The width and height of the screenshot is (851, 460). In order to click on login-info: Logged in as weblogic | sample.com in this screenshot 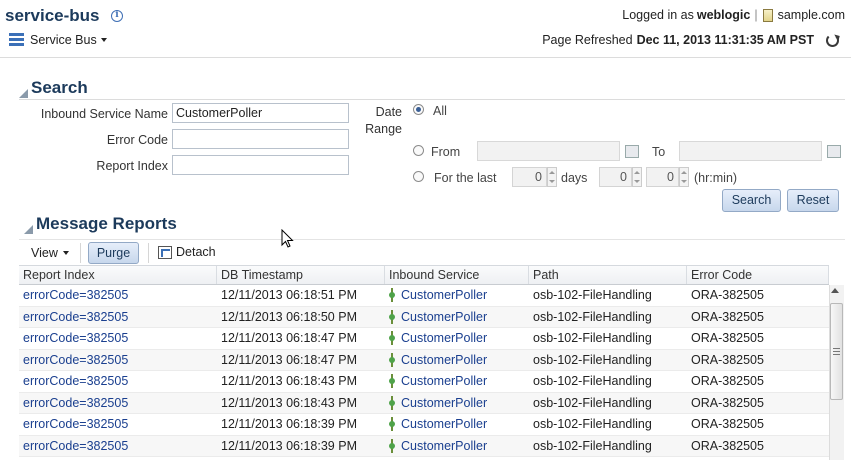, I will do `click(733, 15)`.